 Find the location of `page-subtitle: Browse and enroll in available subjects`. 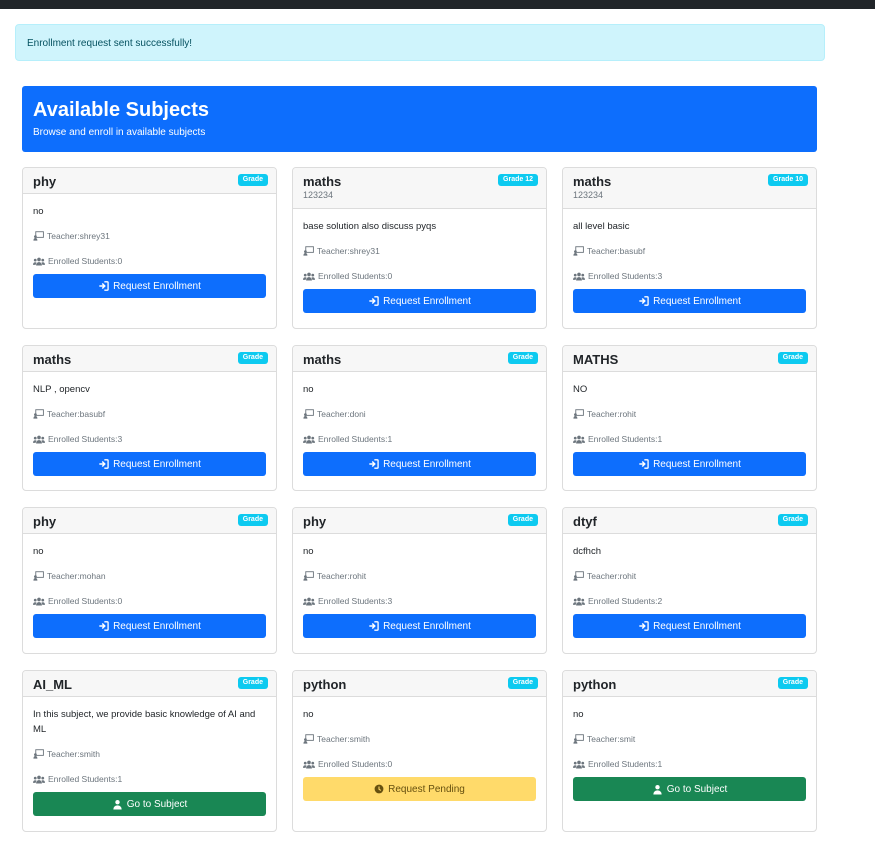

page-subtitle: Browse and enroll in available subjects is located at coordinates (119, 132).